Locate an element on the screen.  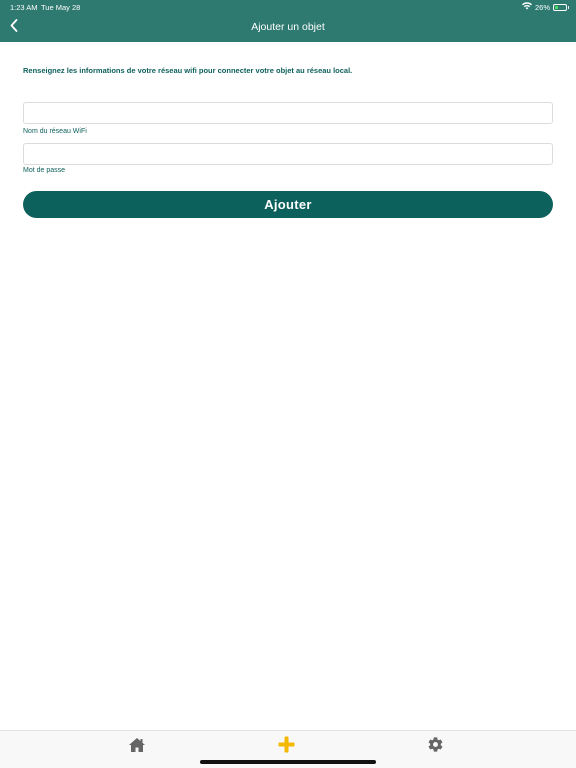
home-icon is located at coordinates (137, 747).